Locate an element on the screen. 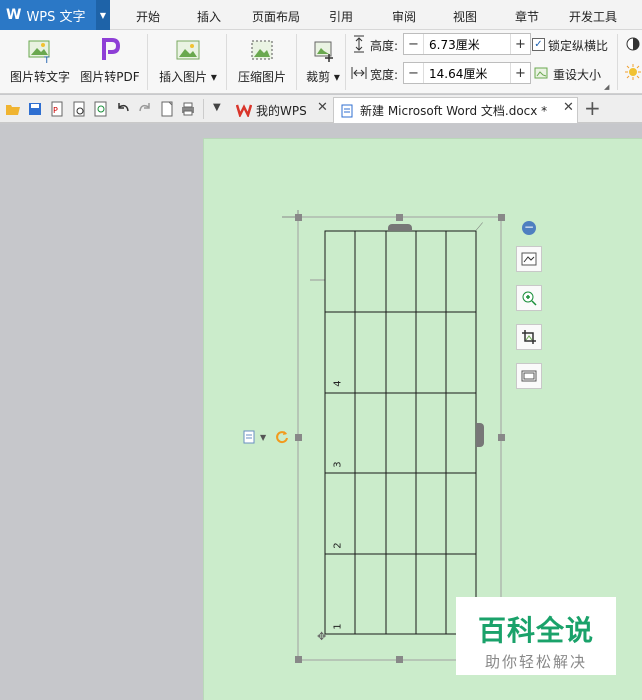  row-label: 3 is located at coordinates (338, 464).